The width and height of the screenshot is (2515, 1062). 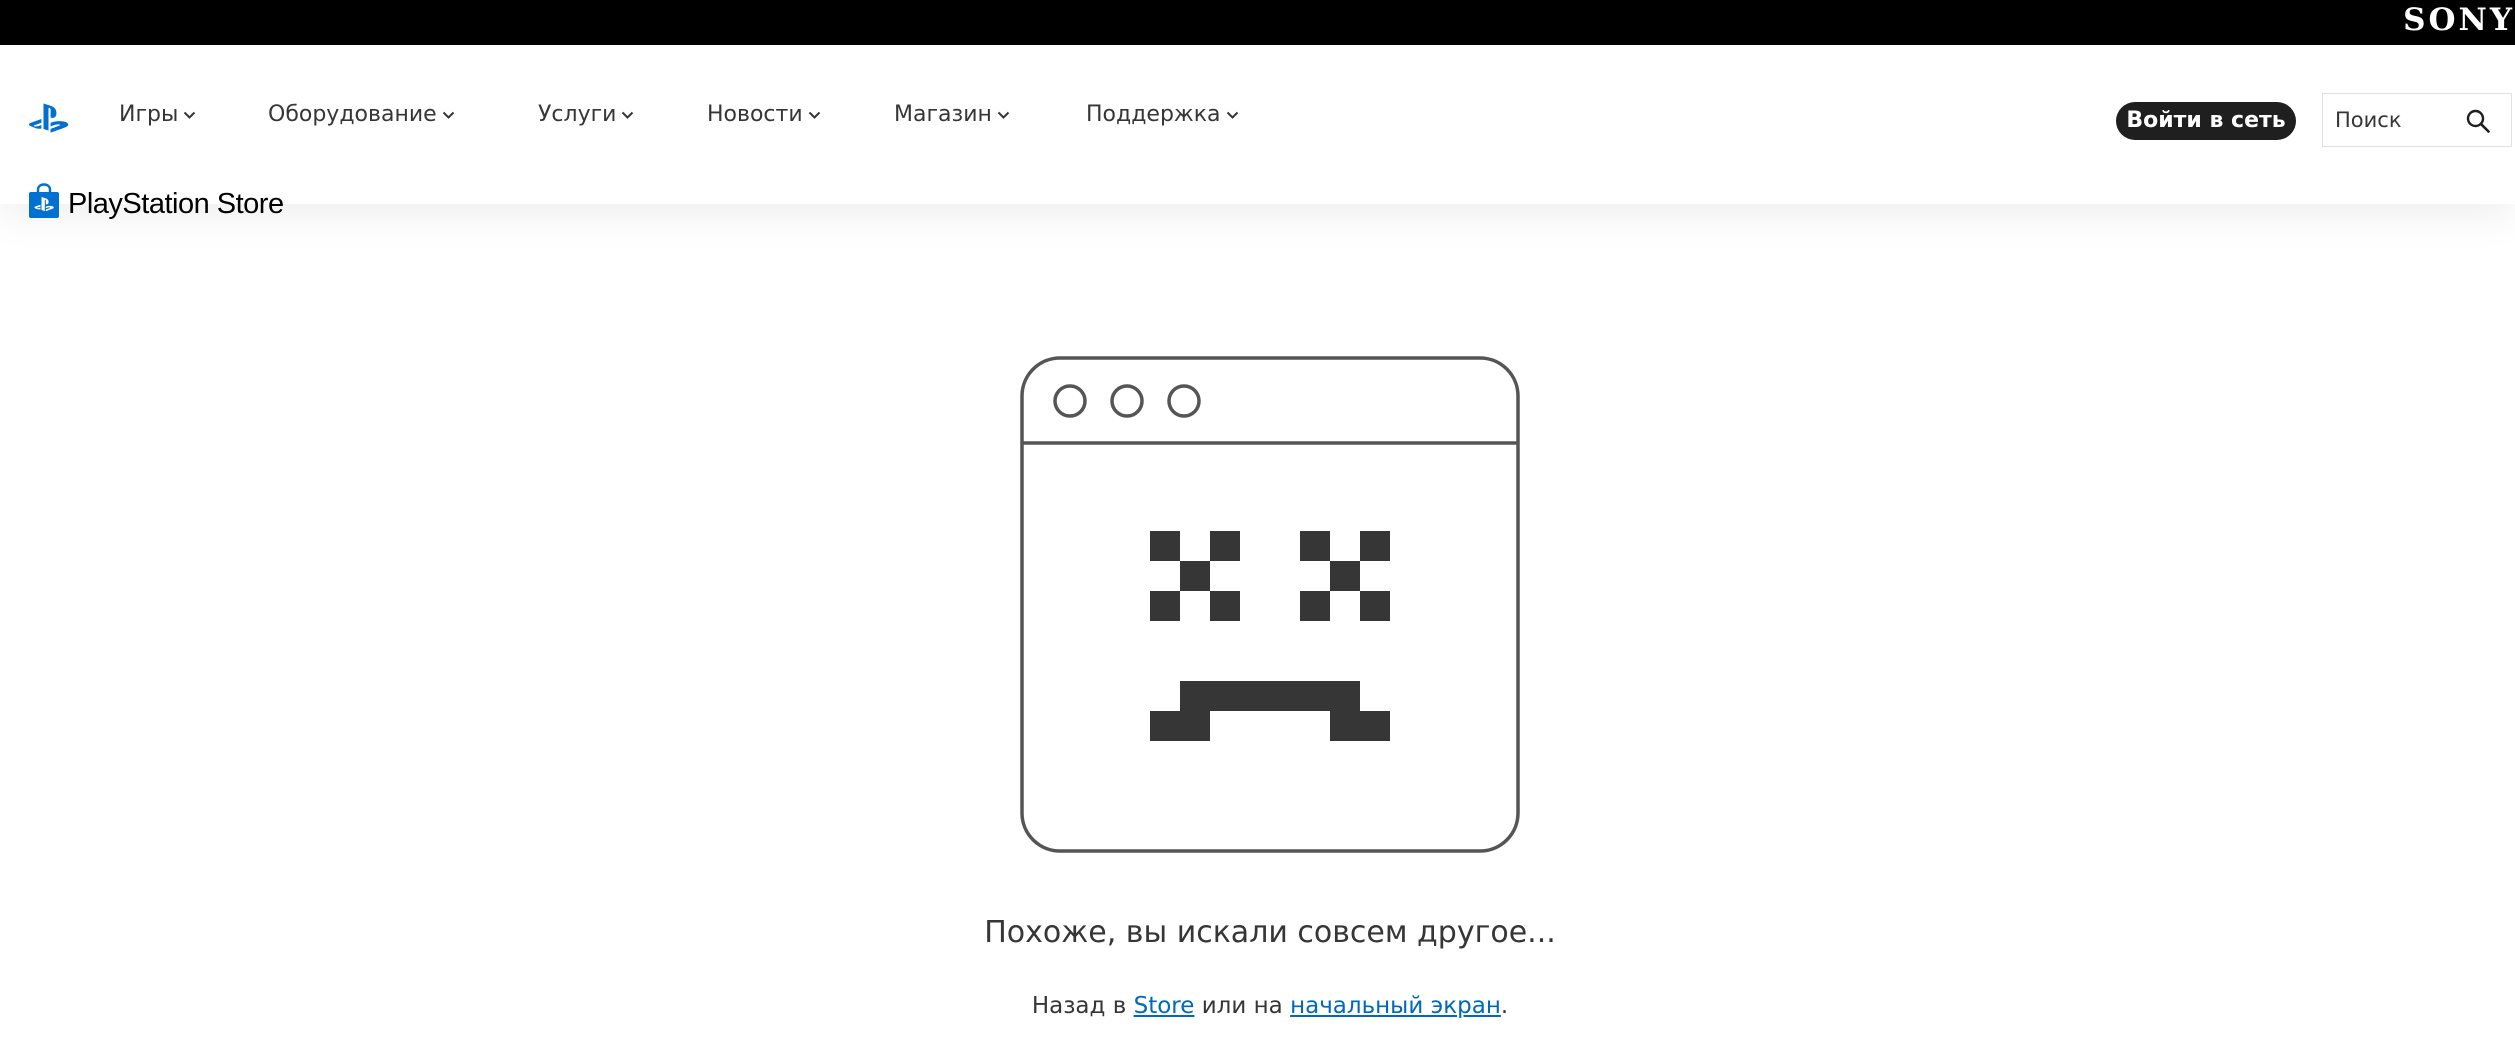 I want to click on error-sub-suffix: ., so click(x=1504, y=1006).